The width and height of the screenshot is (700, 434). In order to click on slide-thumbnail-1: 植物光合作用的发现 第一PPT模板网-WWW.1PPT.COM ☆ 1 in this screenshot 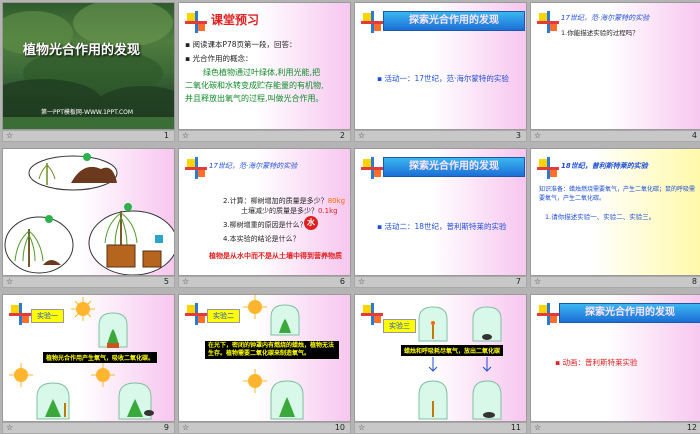, I will do `click(88, 72)`.